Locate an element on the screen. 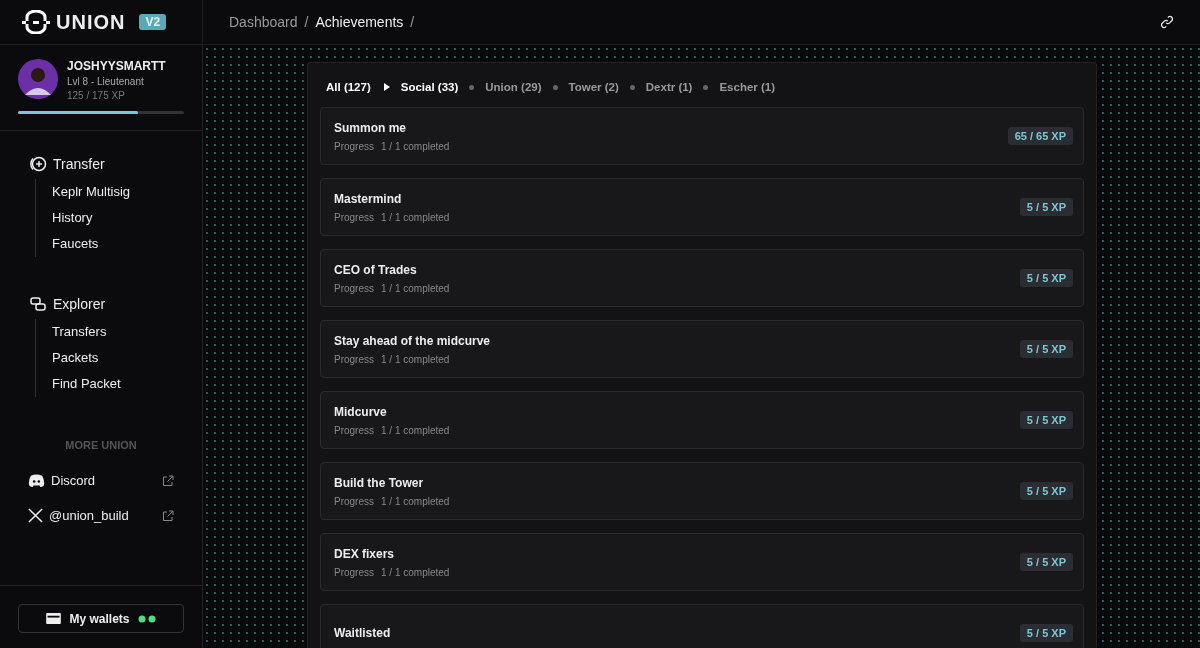 This screenshot has height=648, width=1200. version-badge: V2 is located at coordinates (153, 22).